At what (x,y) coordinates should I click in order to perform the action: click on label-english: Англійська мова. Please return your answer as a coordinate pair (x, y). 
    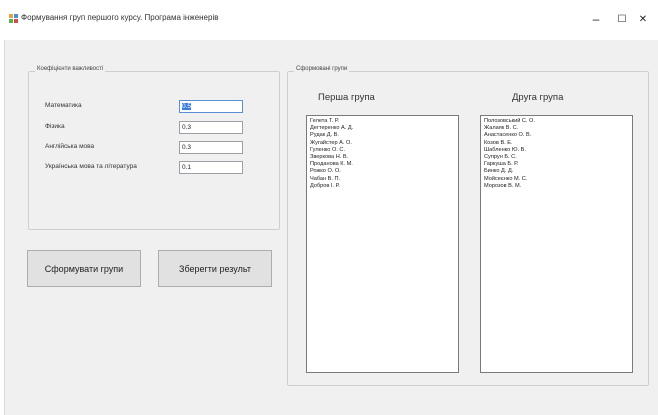
    Looking at the image, I should click on (70, 146).